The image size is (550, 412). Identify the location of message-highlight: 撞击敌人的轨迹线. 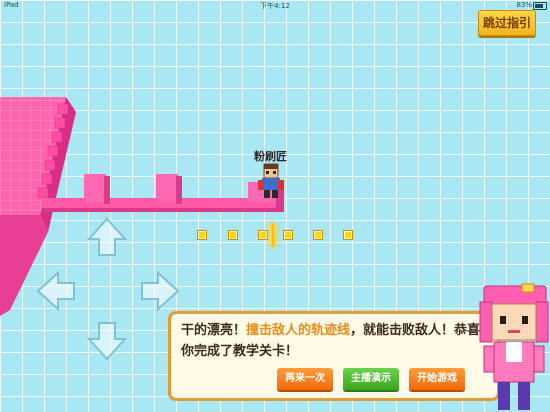
(298, 330).